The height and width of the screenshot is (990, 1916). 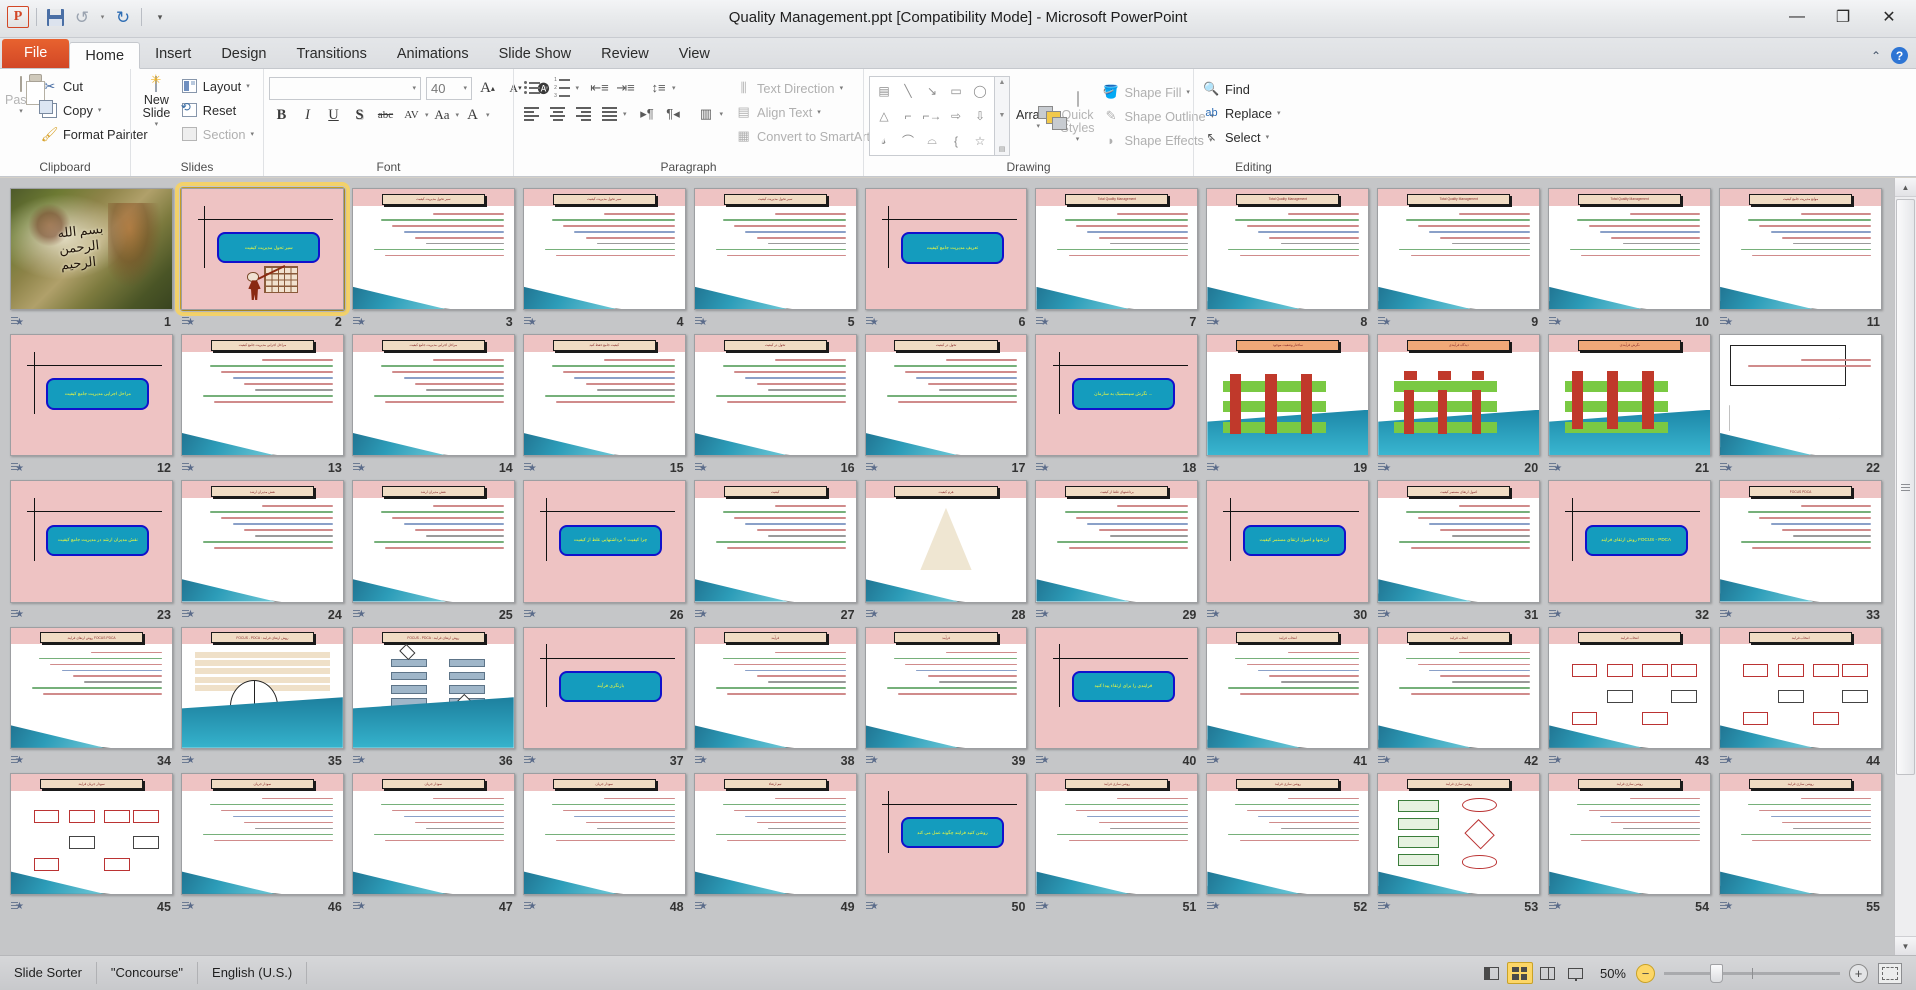 I want to click on slide-thumb-wrapper: نقش مدیران ارشد, so click(x=433, y=541).